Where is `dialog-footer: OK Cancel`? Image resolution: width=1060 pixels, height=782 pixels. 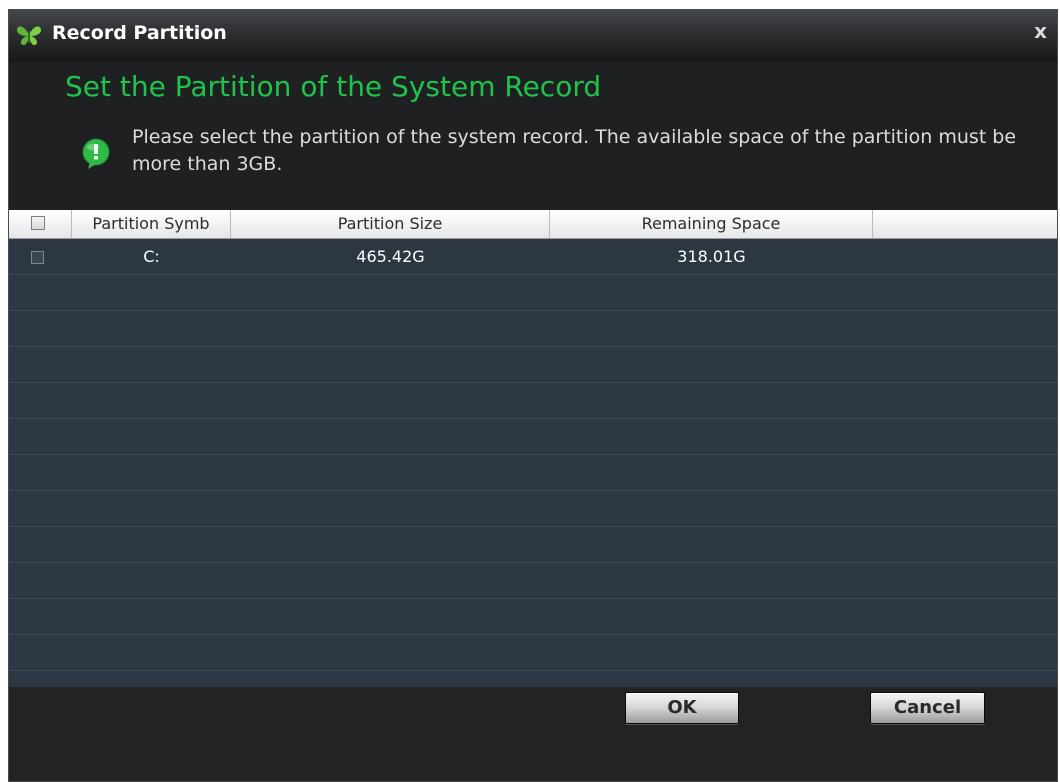 dialog-footer: OK Cancel is located at coordinates (533, 734).